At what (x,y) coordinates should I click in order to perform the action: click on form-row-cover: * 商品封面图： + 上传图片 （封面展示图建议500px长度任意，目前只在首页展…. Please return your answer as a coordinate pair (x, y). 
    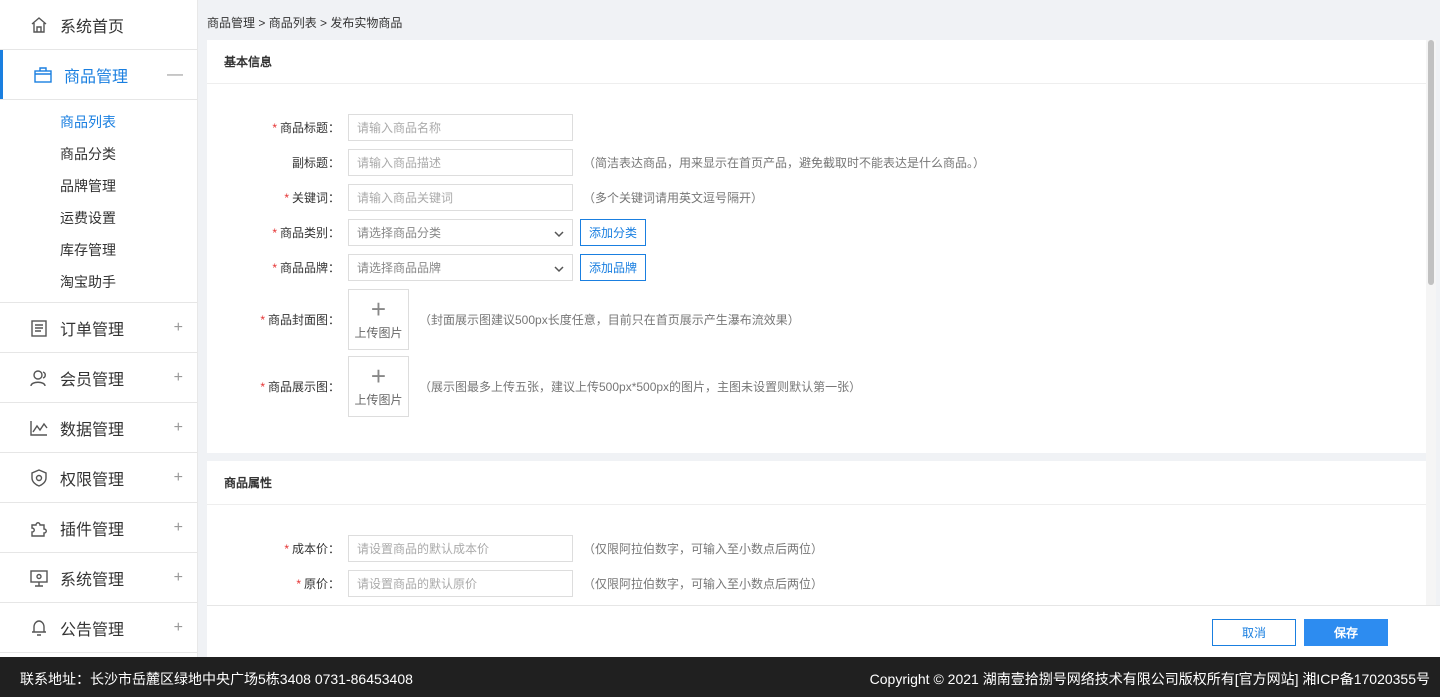
    Looking at the image, I should click on (816, 319).